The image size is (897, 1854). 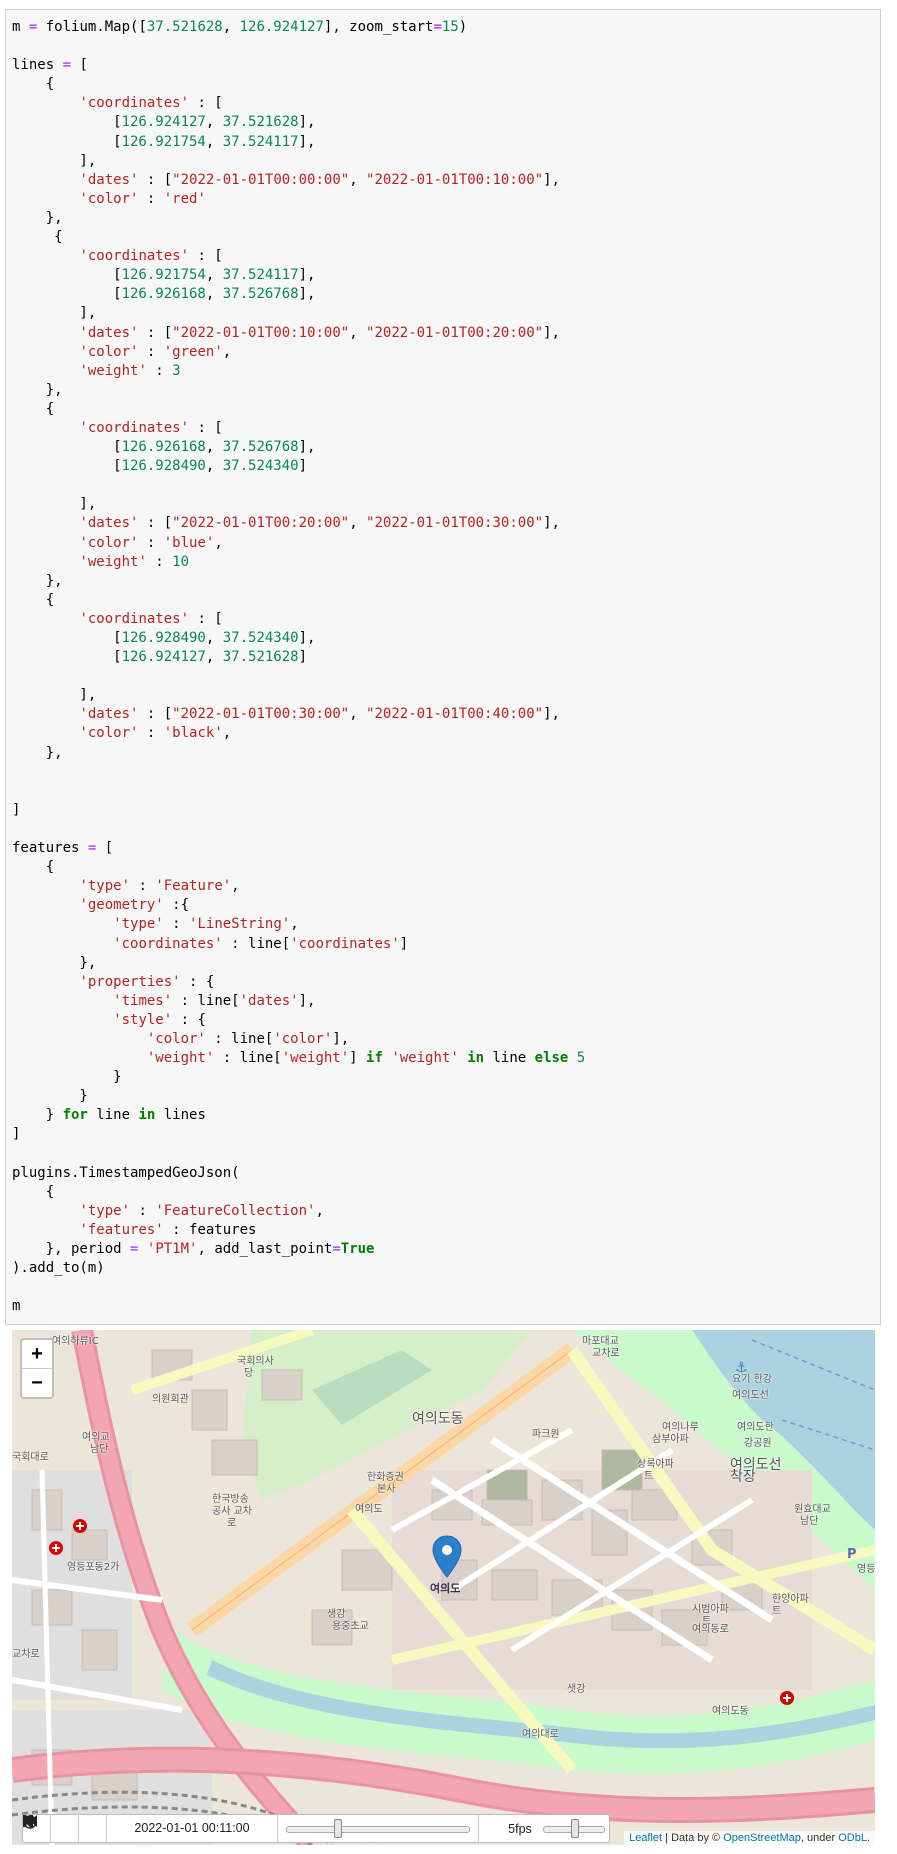 I want to click on leaflet-link: Leaflet, so click(x=645, y=1838).